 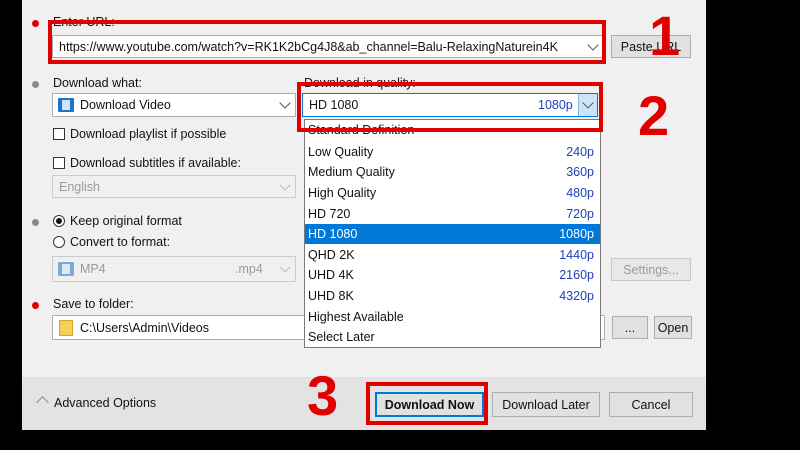 I want to click on subtitles-language-value: English, so click(x=79, y=186).